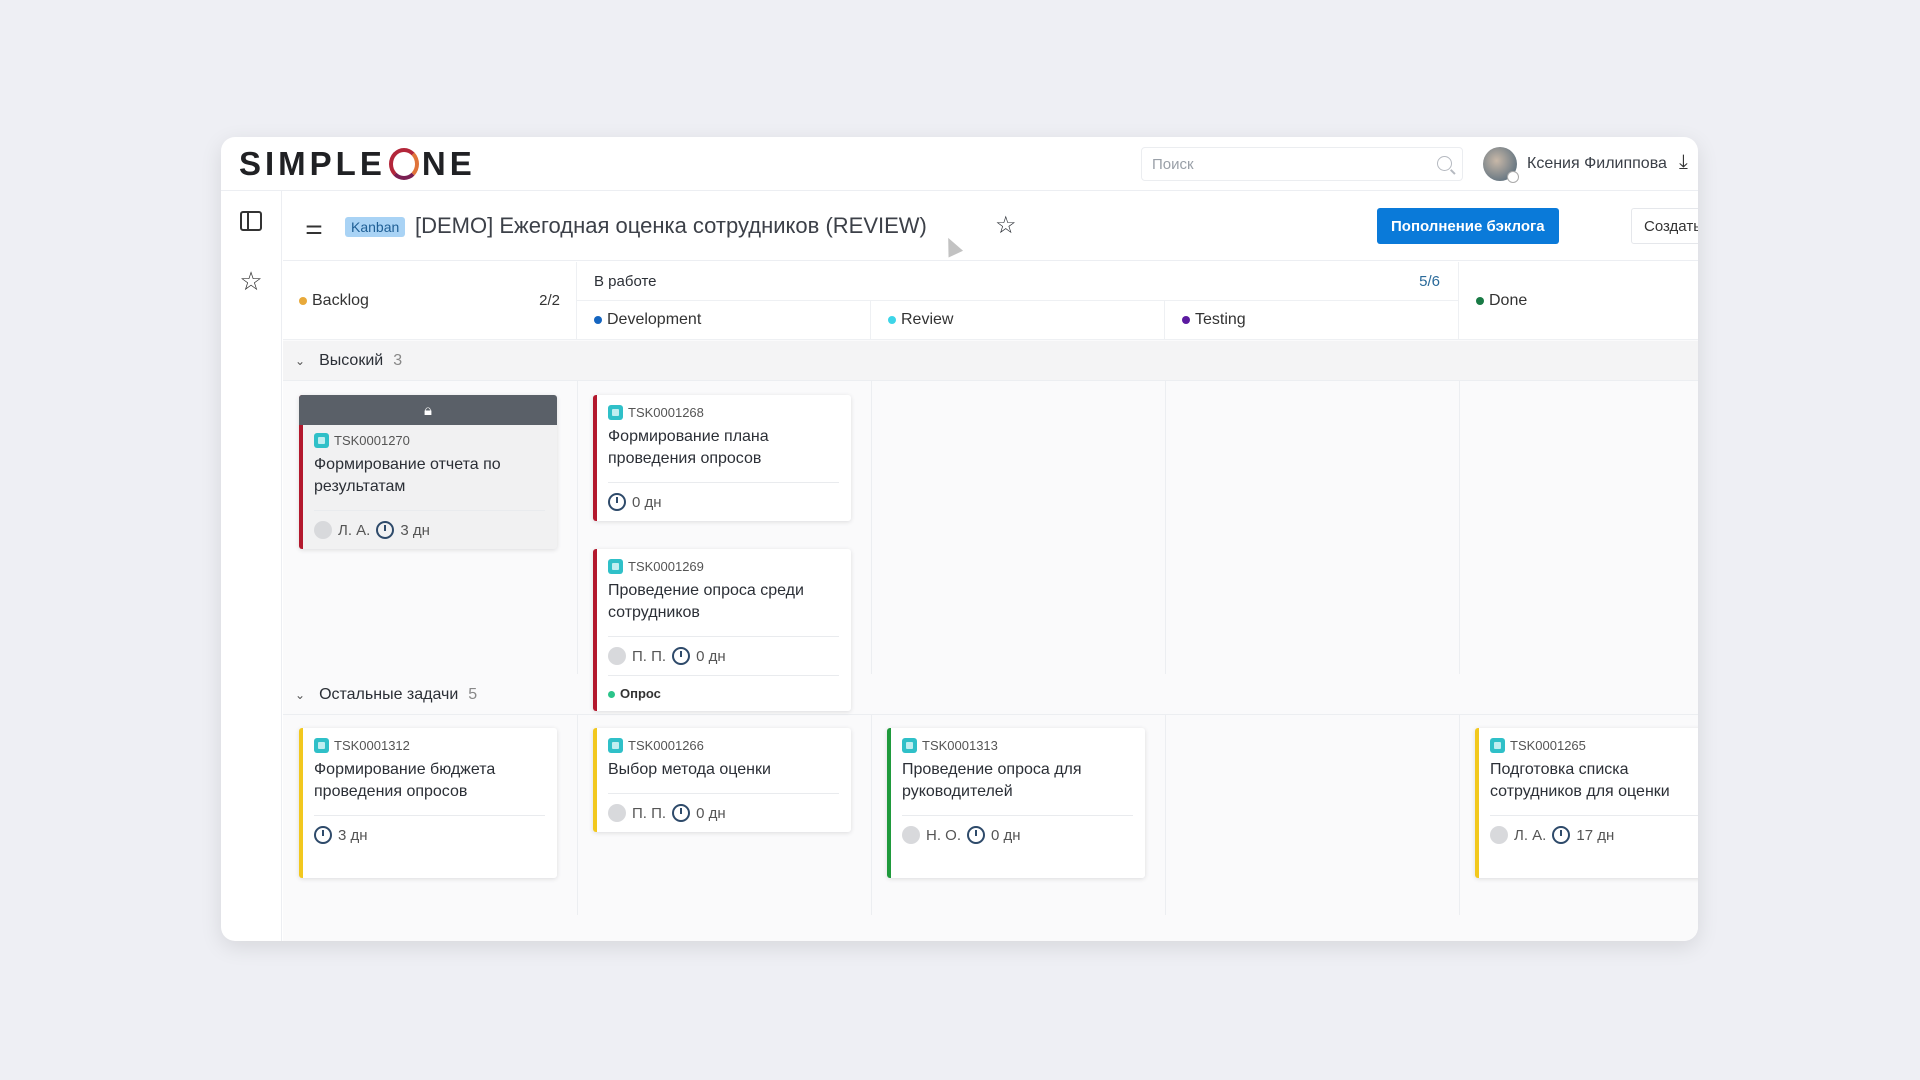 This screenshot has width=1920, height=1080. What do you see at coordinates (430, 301) in the screenshot?
I see `column-header-backlog: Backlog 2/2` at bounding box center [430, 301].